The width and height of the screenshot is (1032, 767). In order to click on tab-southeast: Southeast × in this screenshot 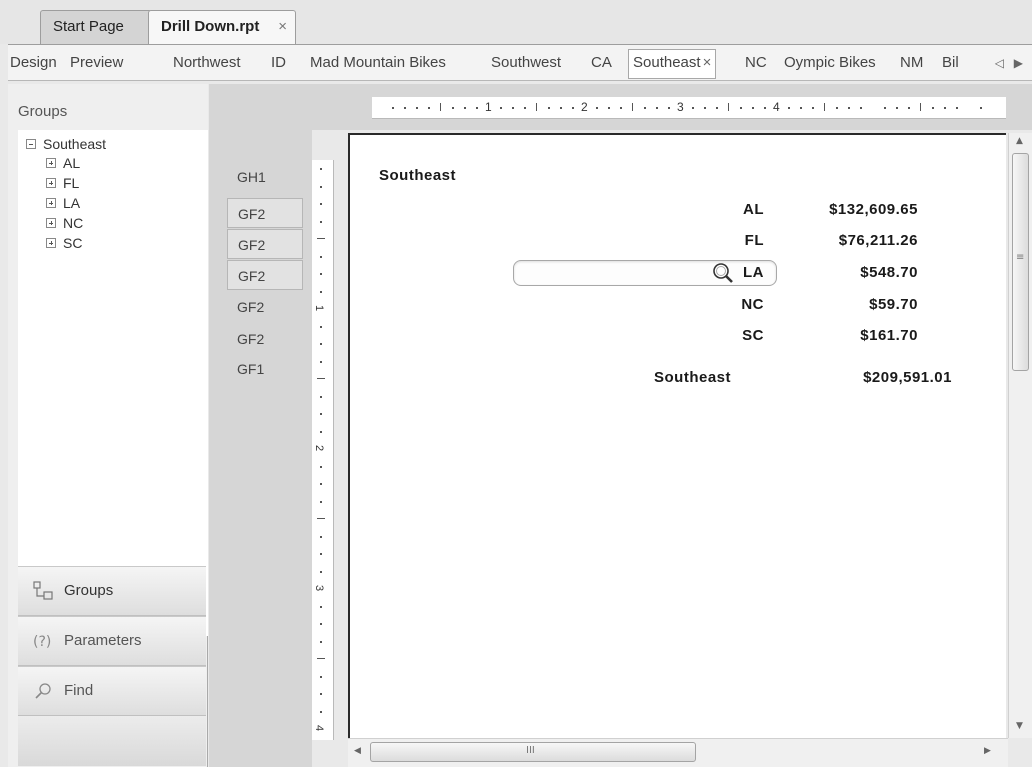, I will do `click(672, 64)`.